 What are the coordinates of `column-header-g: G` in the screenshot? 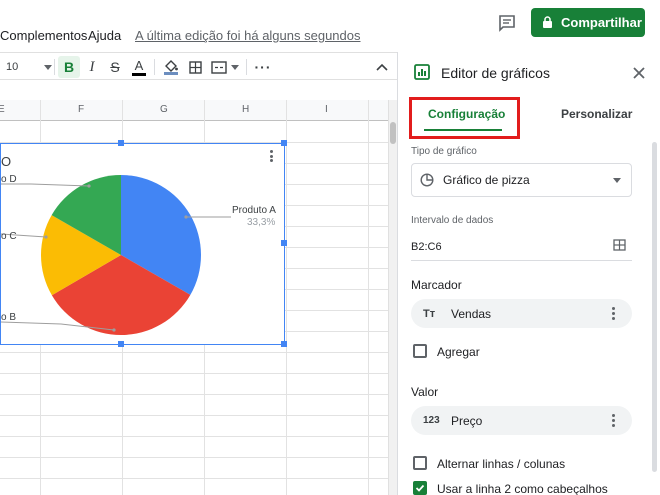 It's located at (164, 109).